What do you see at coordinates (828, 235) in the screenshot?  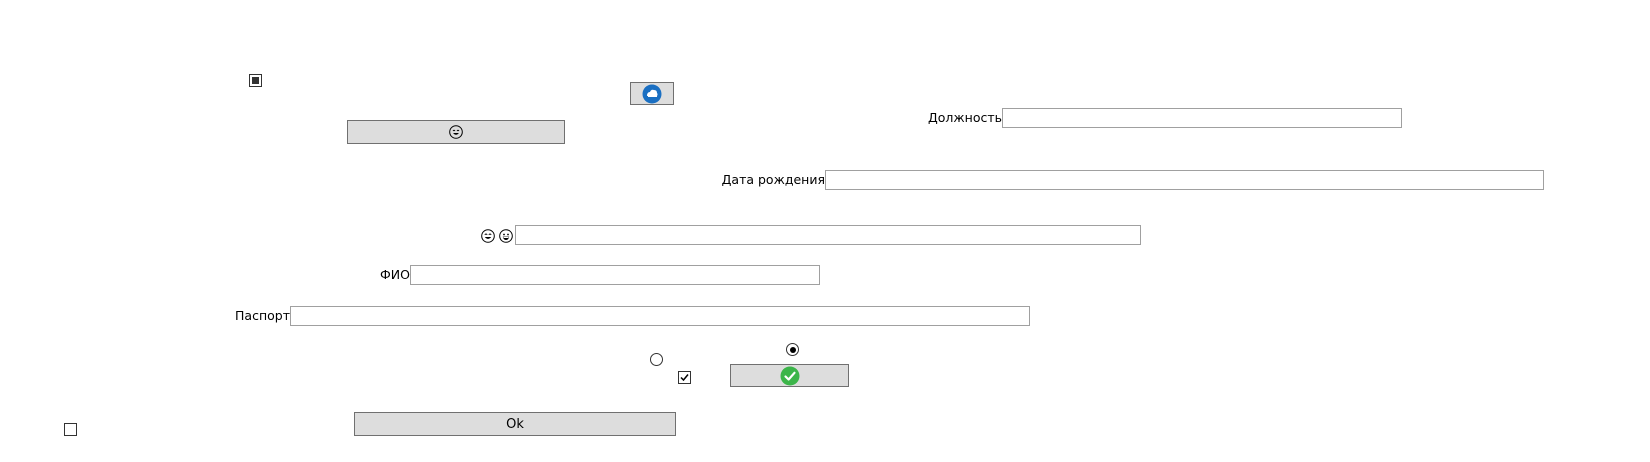 I see `emoji-field` at bounding box center [828, 235].